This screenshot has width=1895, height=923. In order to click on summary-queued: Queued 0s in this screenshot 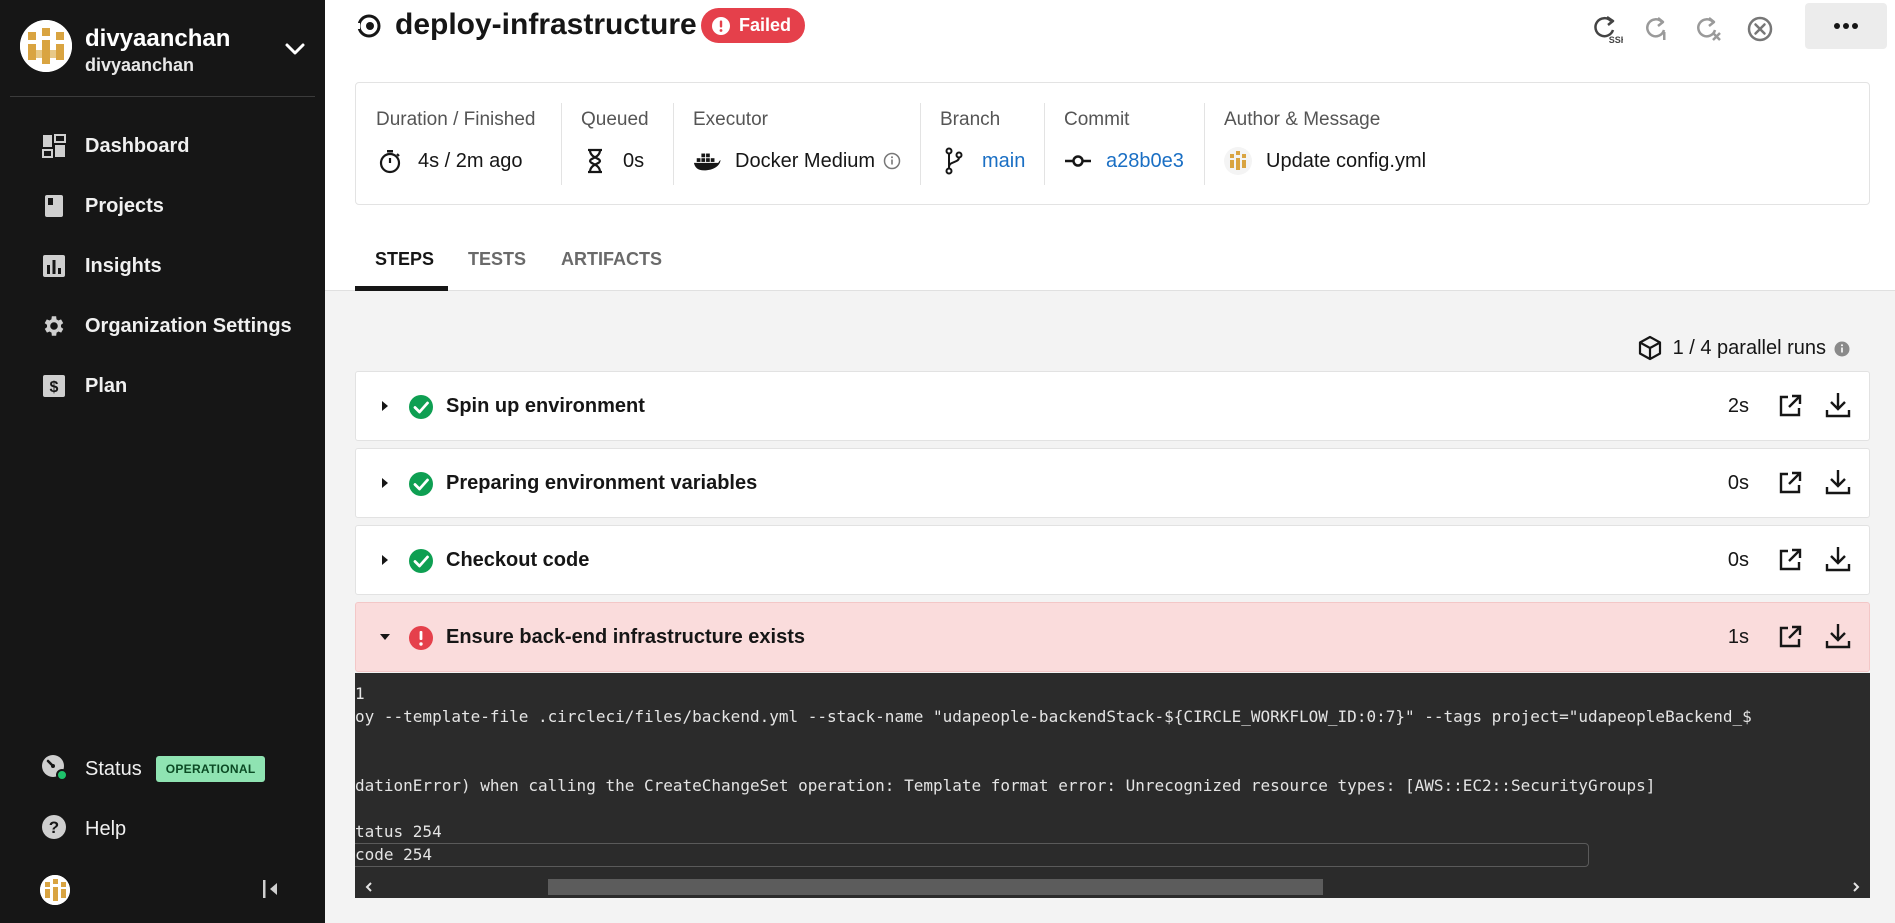, I will do `click(617, 143)`.